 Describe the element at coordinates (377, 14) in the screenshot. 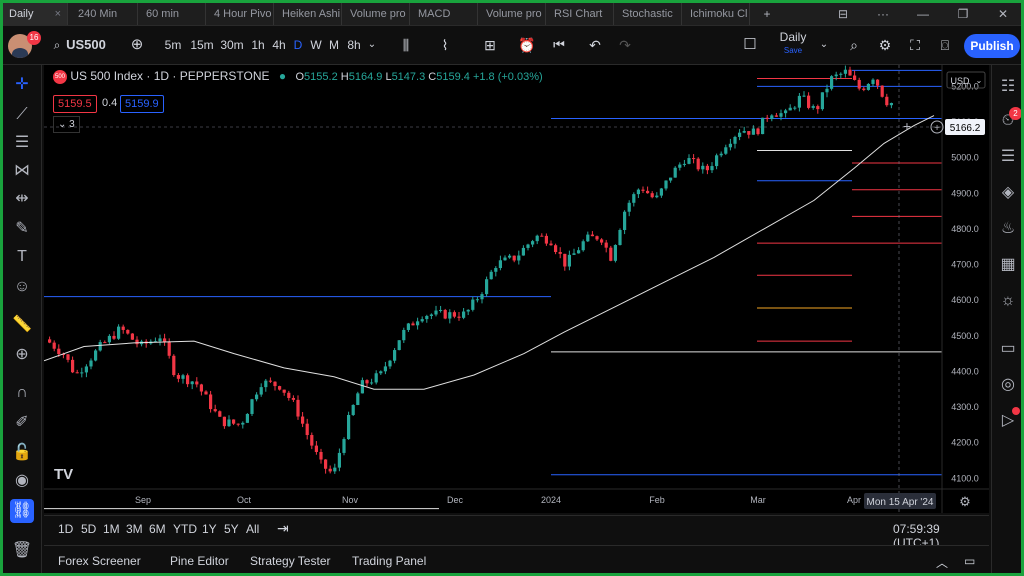

I see `tab-volume-profile: Volume pro` at that location.